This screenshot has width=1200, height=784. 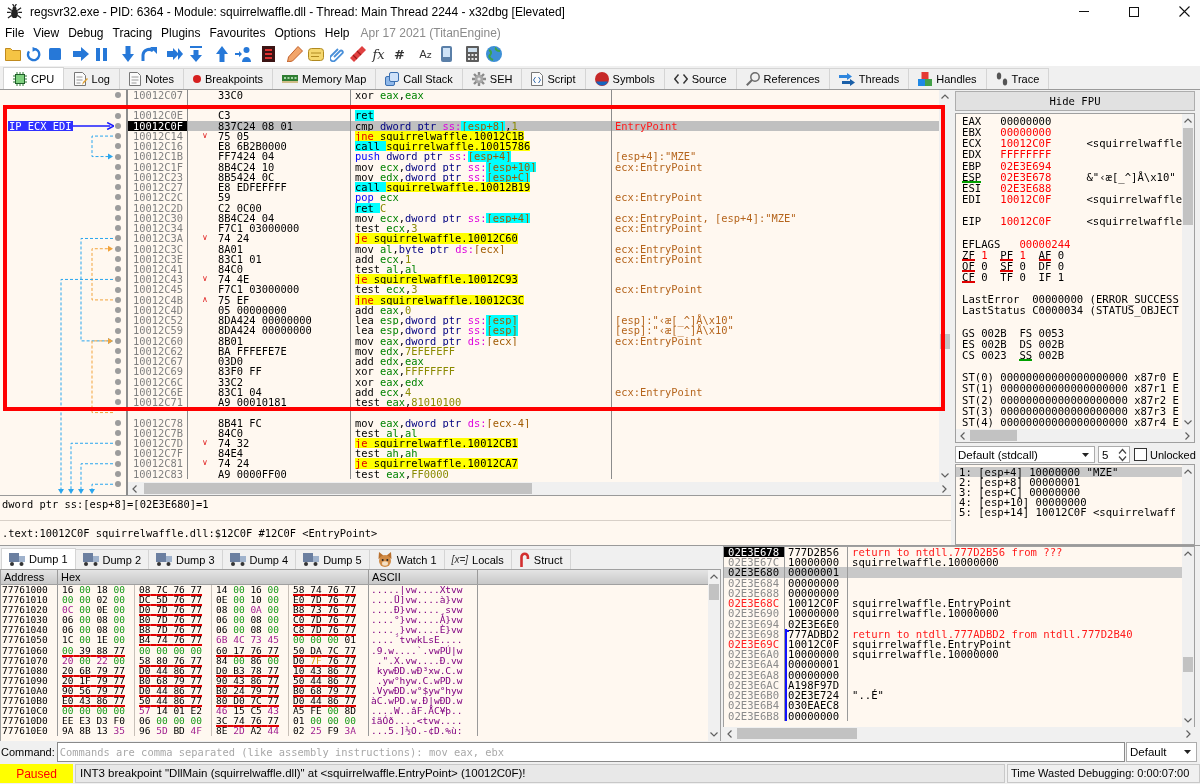 I want to click on stack-row: 02E3E678 777D2B56 return to ntdll.777D2B56 from ???, so click(x=953, y=552).